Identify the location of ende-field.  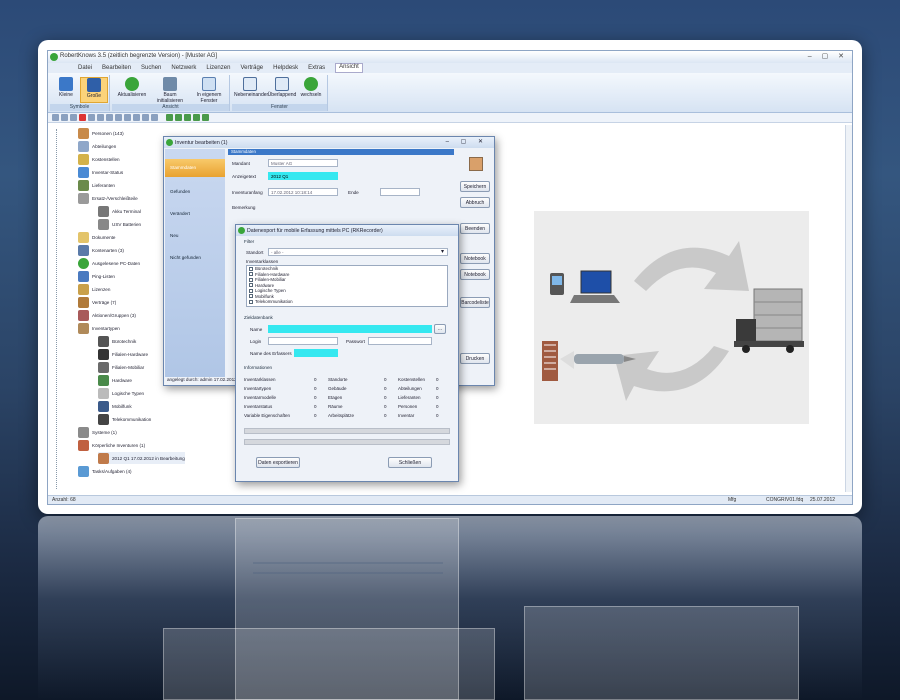
(400, 192).